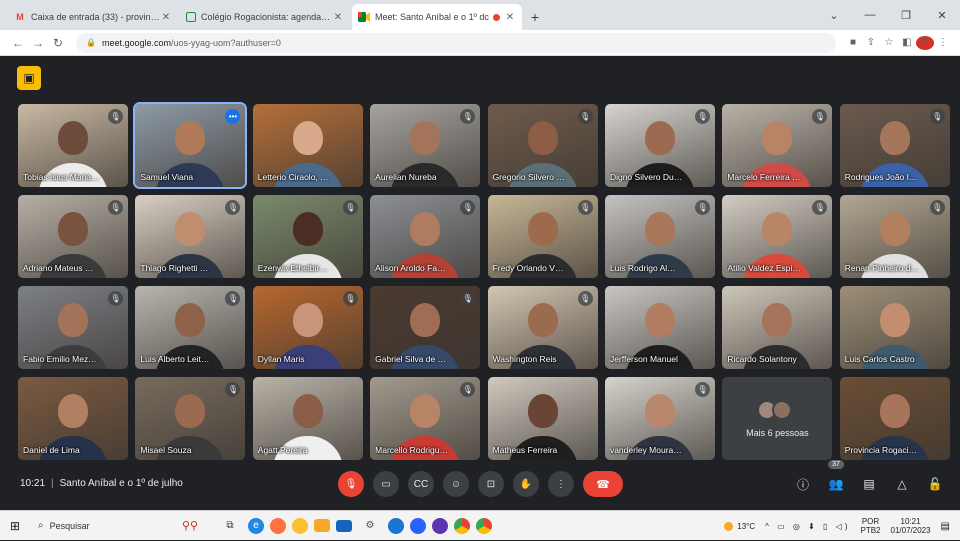 This screenshot has height=541, width=960. Describe the element at coordinates (190, 418) in the screenshot. I see `participant-tile: 🎙 Misael Souza` at that location.